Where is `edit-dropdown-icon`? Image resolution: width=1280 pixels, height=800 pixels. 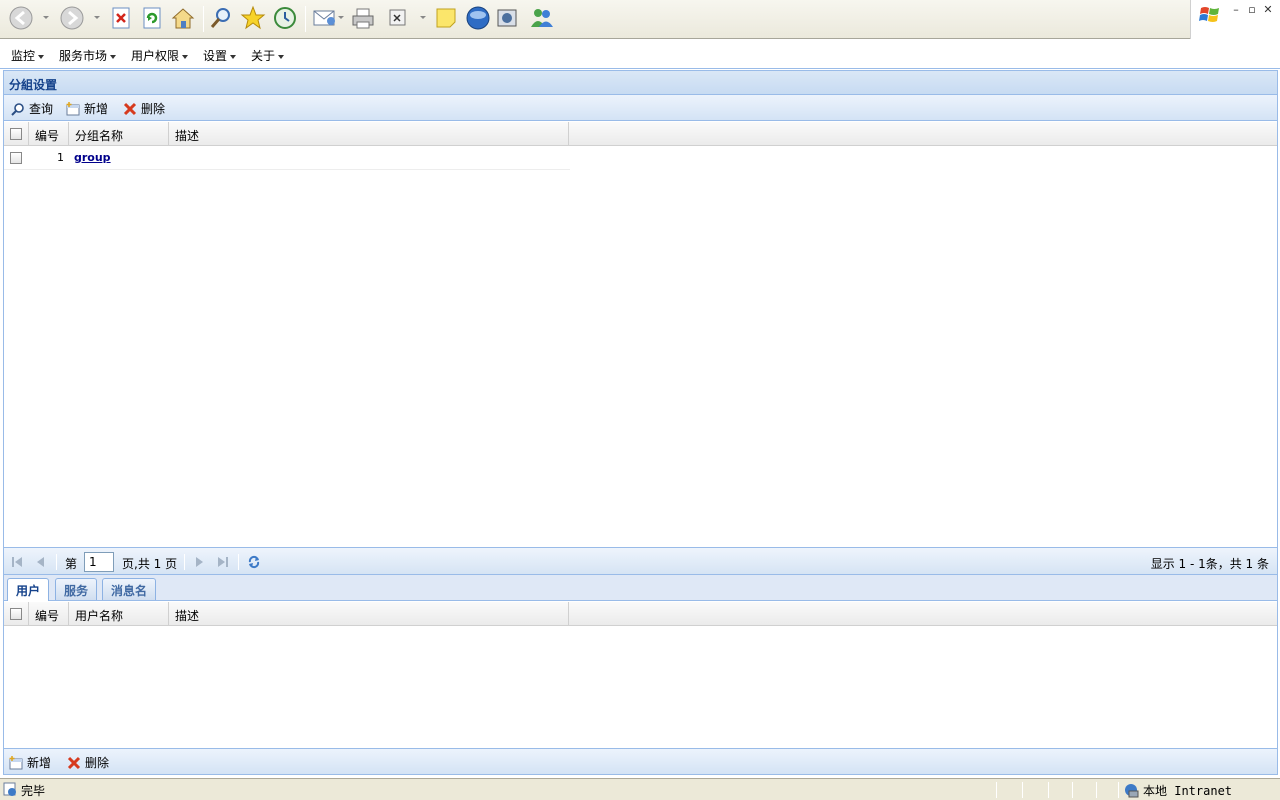
edit-dropdown-icon is located at coordinates (423, 17).